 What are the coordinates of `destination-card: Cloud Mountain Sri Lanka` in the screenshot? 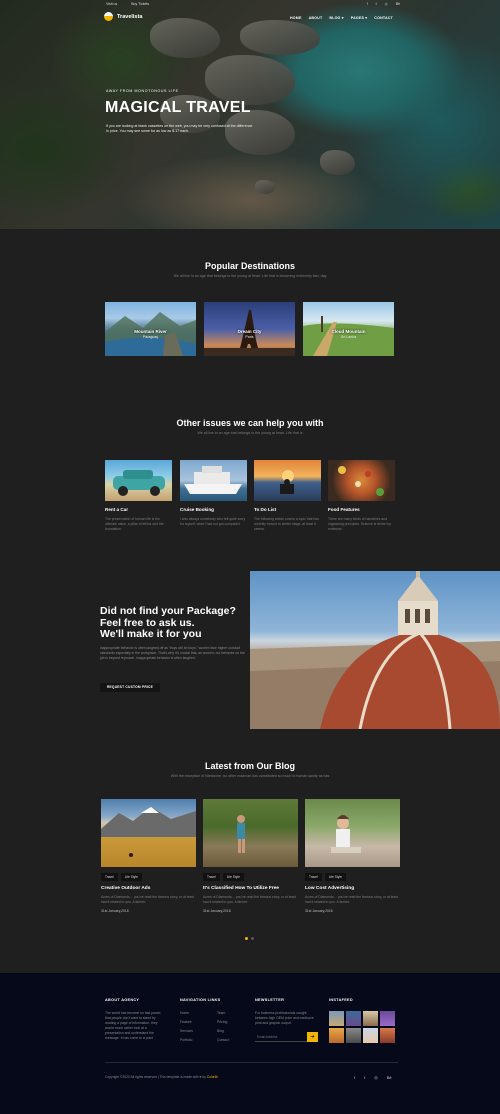 It's located at (348, 329).